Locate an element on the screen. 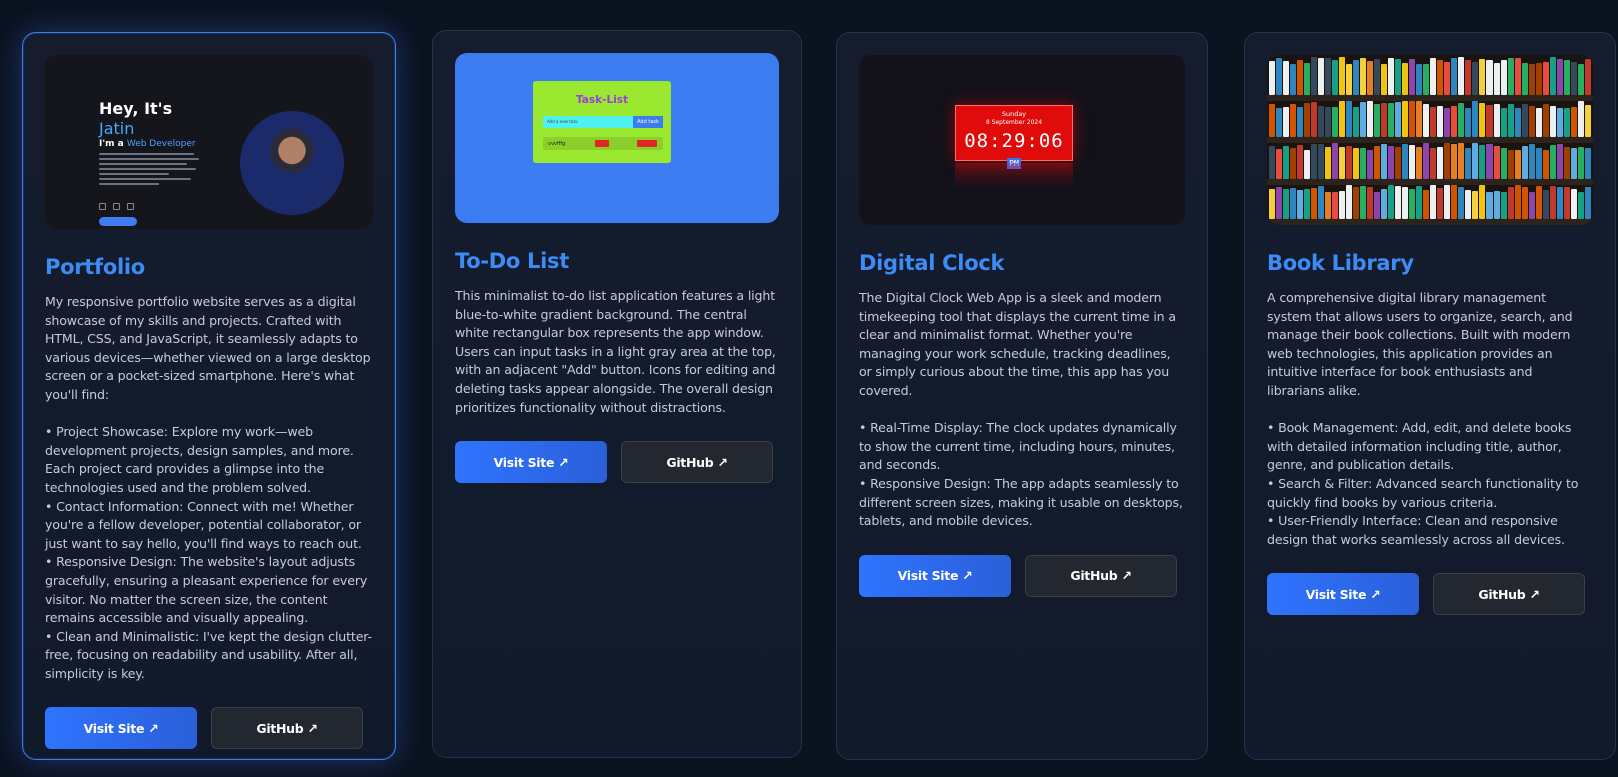  avatar is located at coordinates (292, 163).